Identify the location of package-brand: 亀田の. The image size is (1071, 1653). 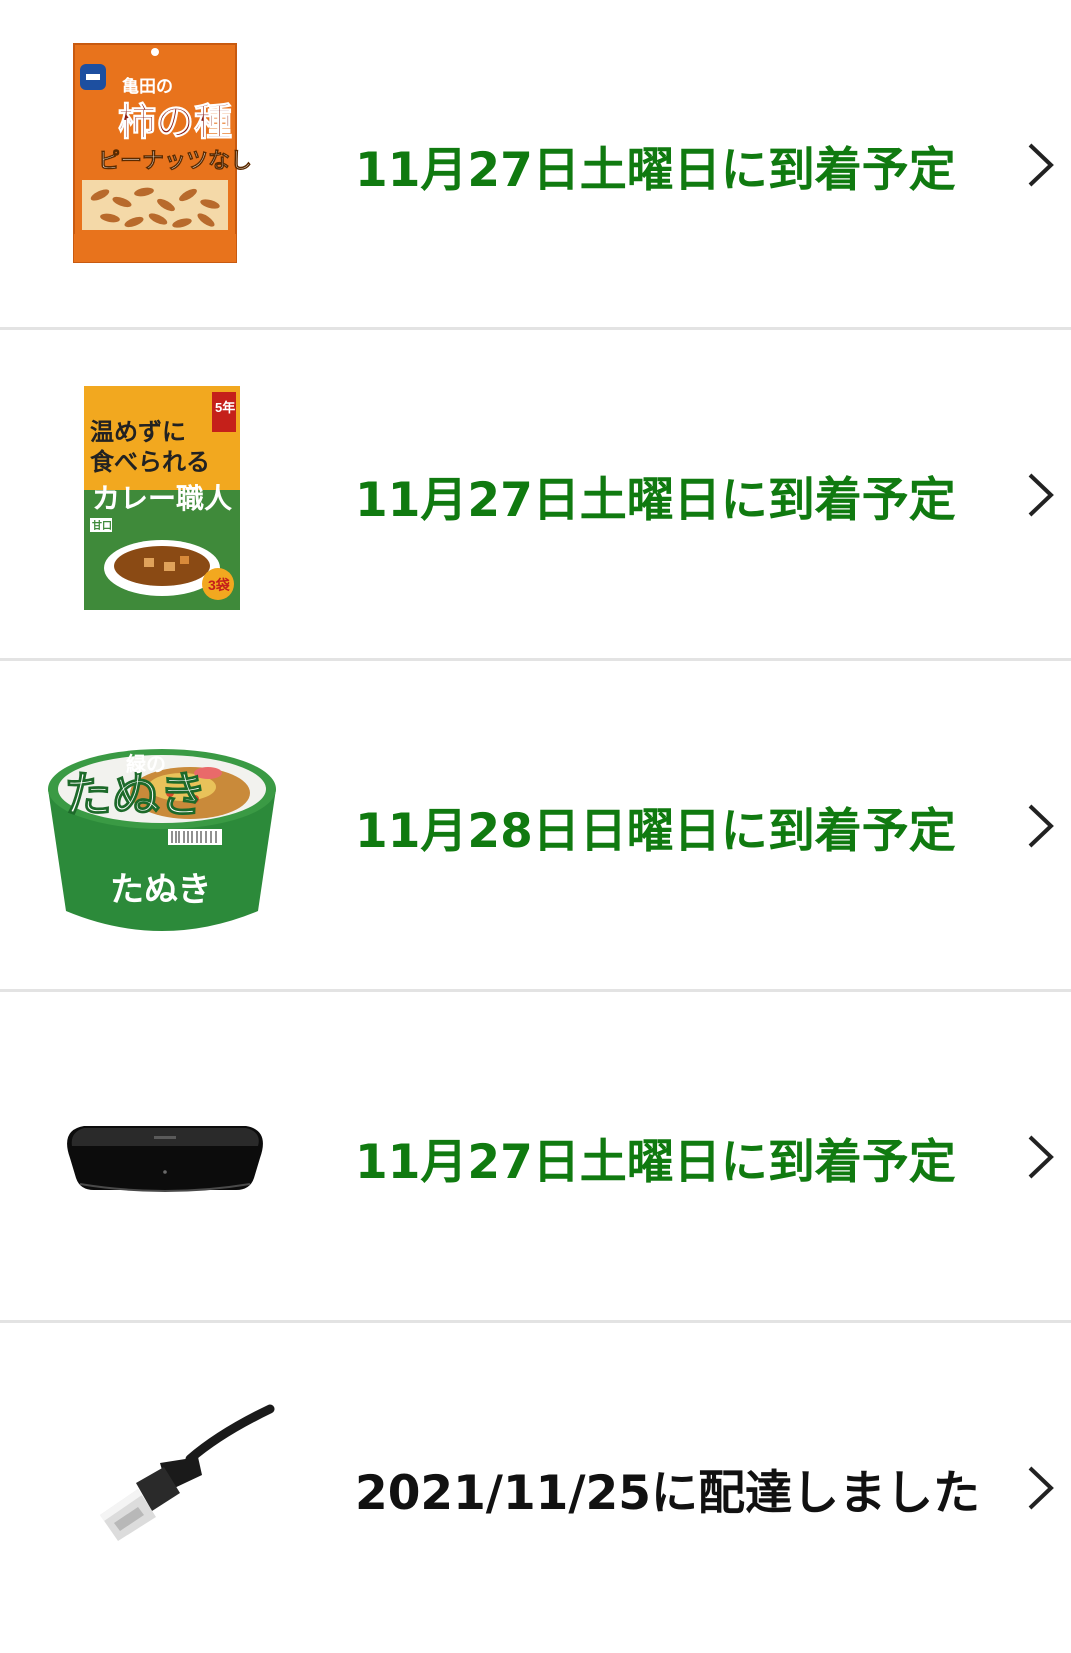
(147, 86).